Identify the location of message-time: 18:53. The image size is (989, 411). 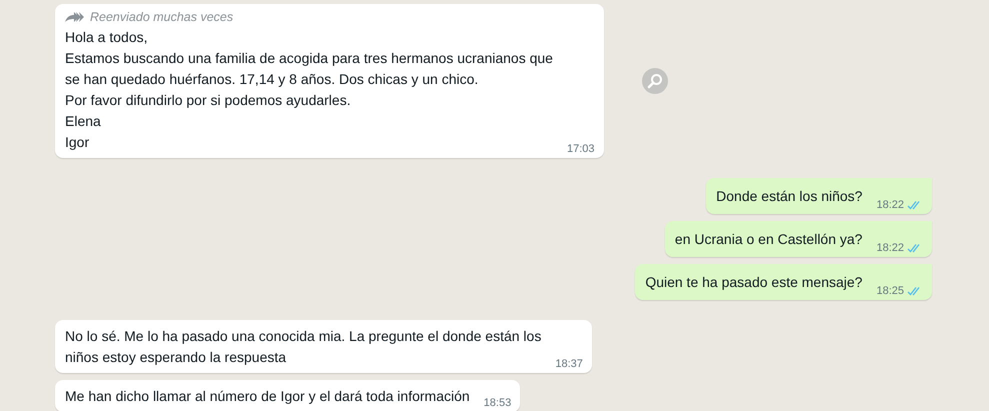
(498, 403).